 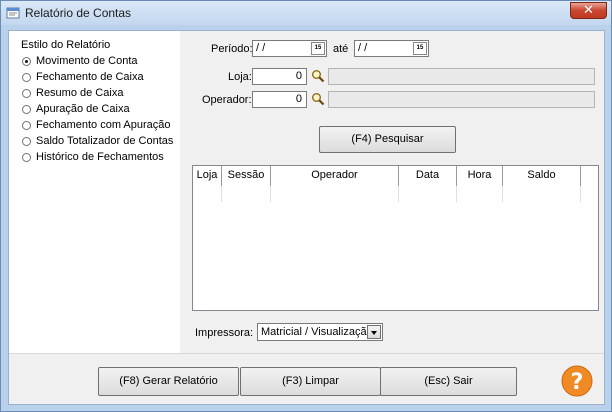 I want to click on generate-report-button: (F8) Gerar Relatório, so click(x=168, y=381).